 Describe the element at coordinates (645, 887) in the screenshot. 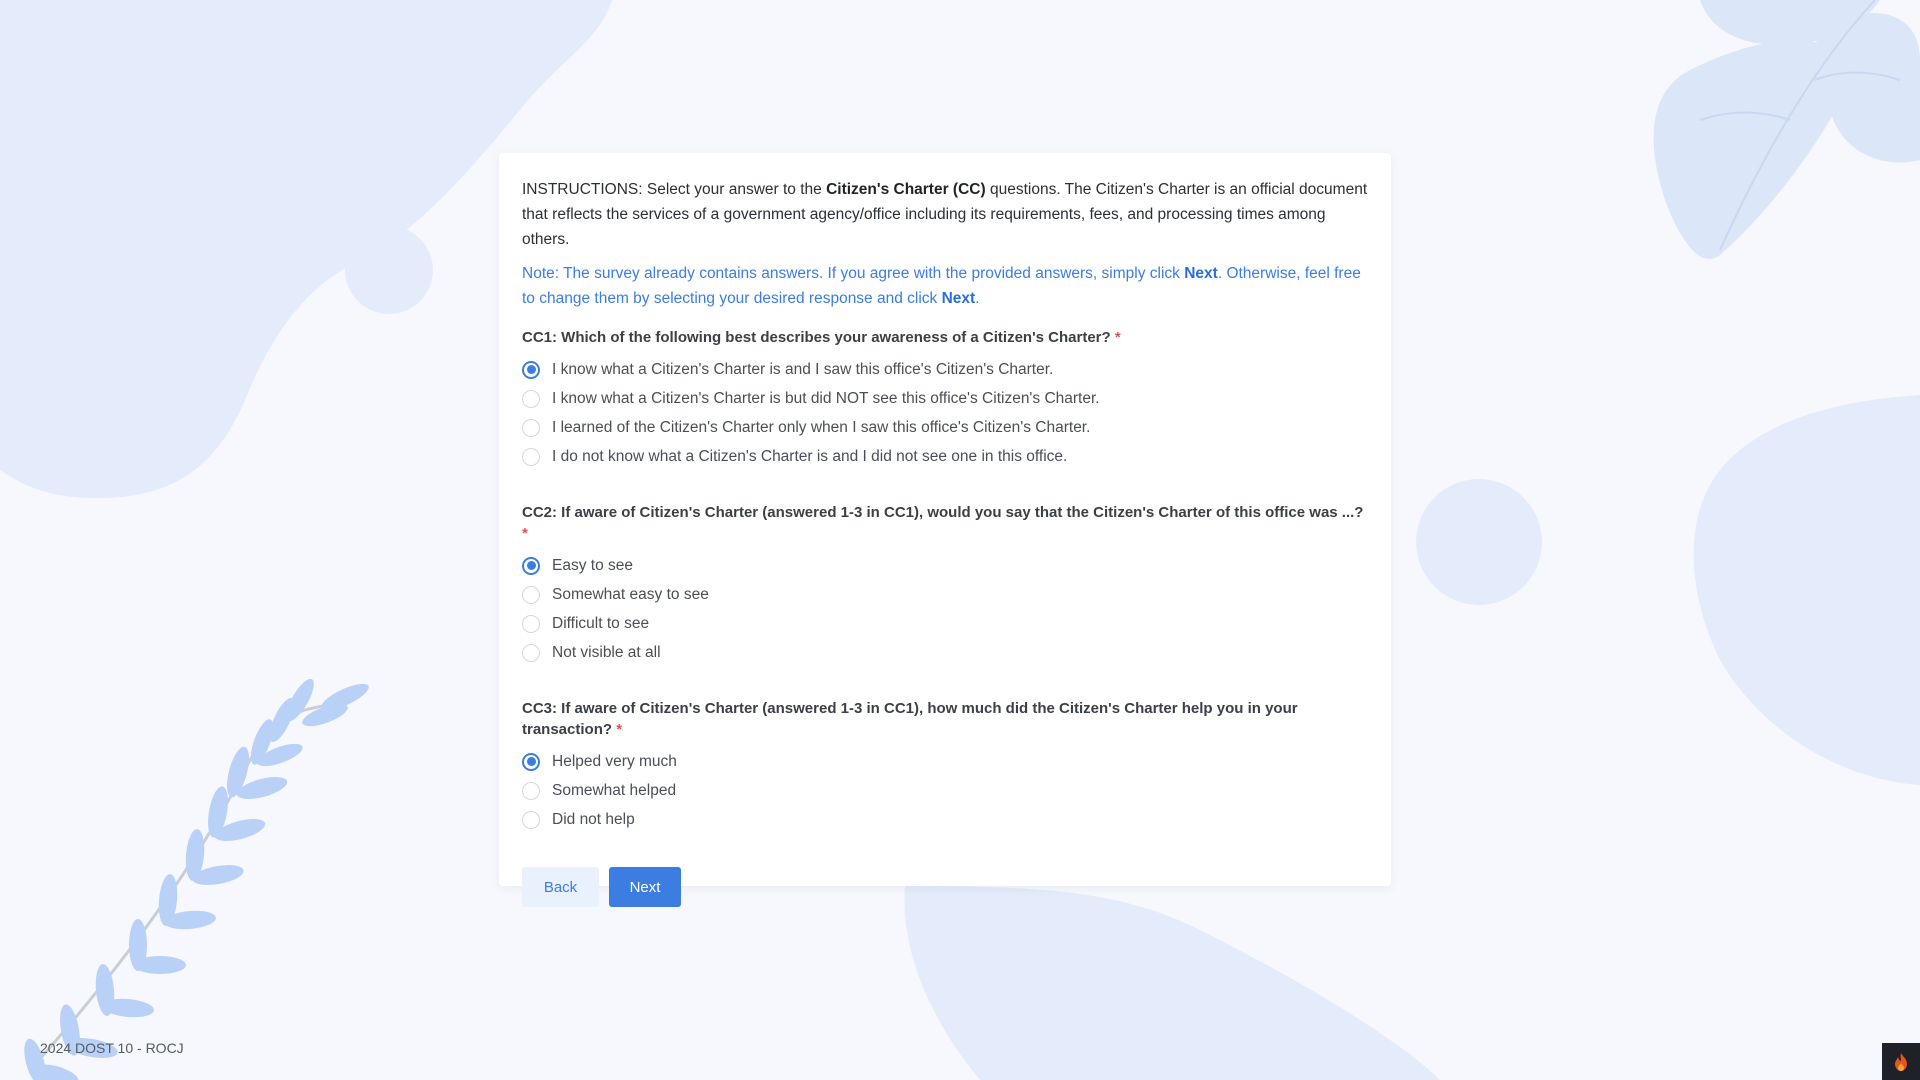

I see `next-button: Next` at that location.